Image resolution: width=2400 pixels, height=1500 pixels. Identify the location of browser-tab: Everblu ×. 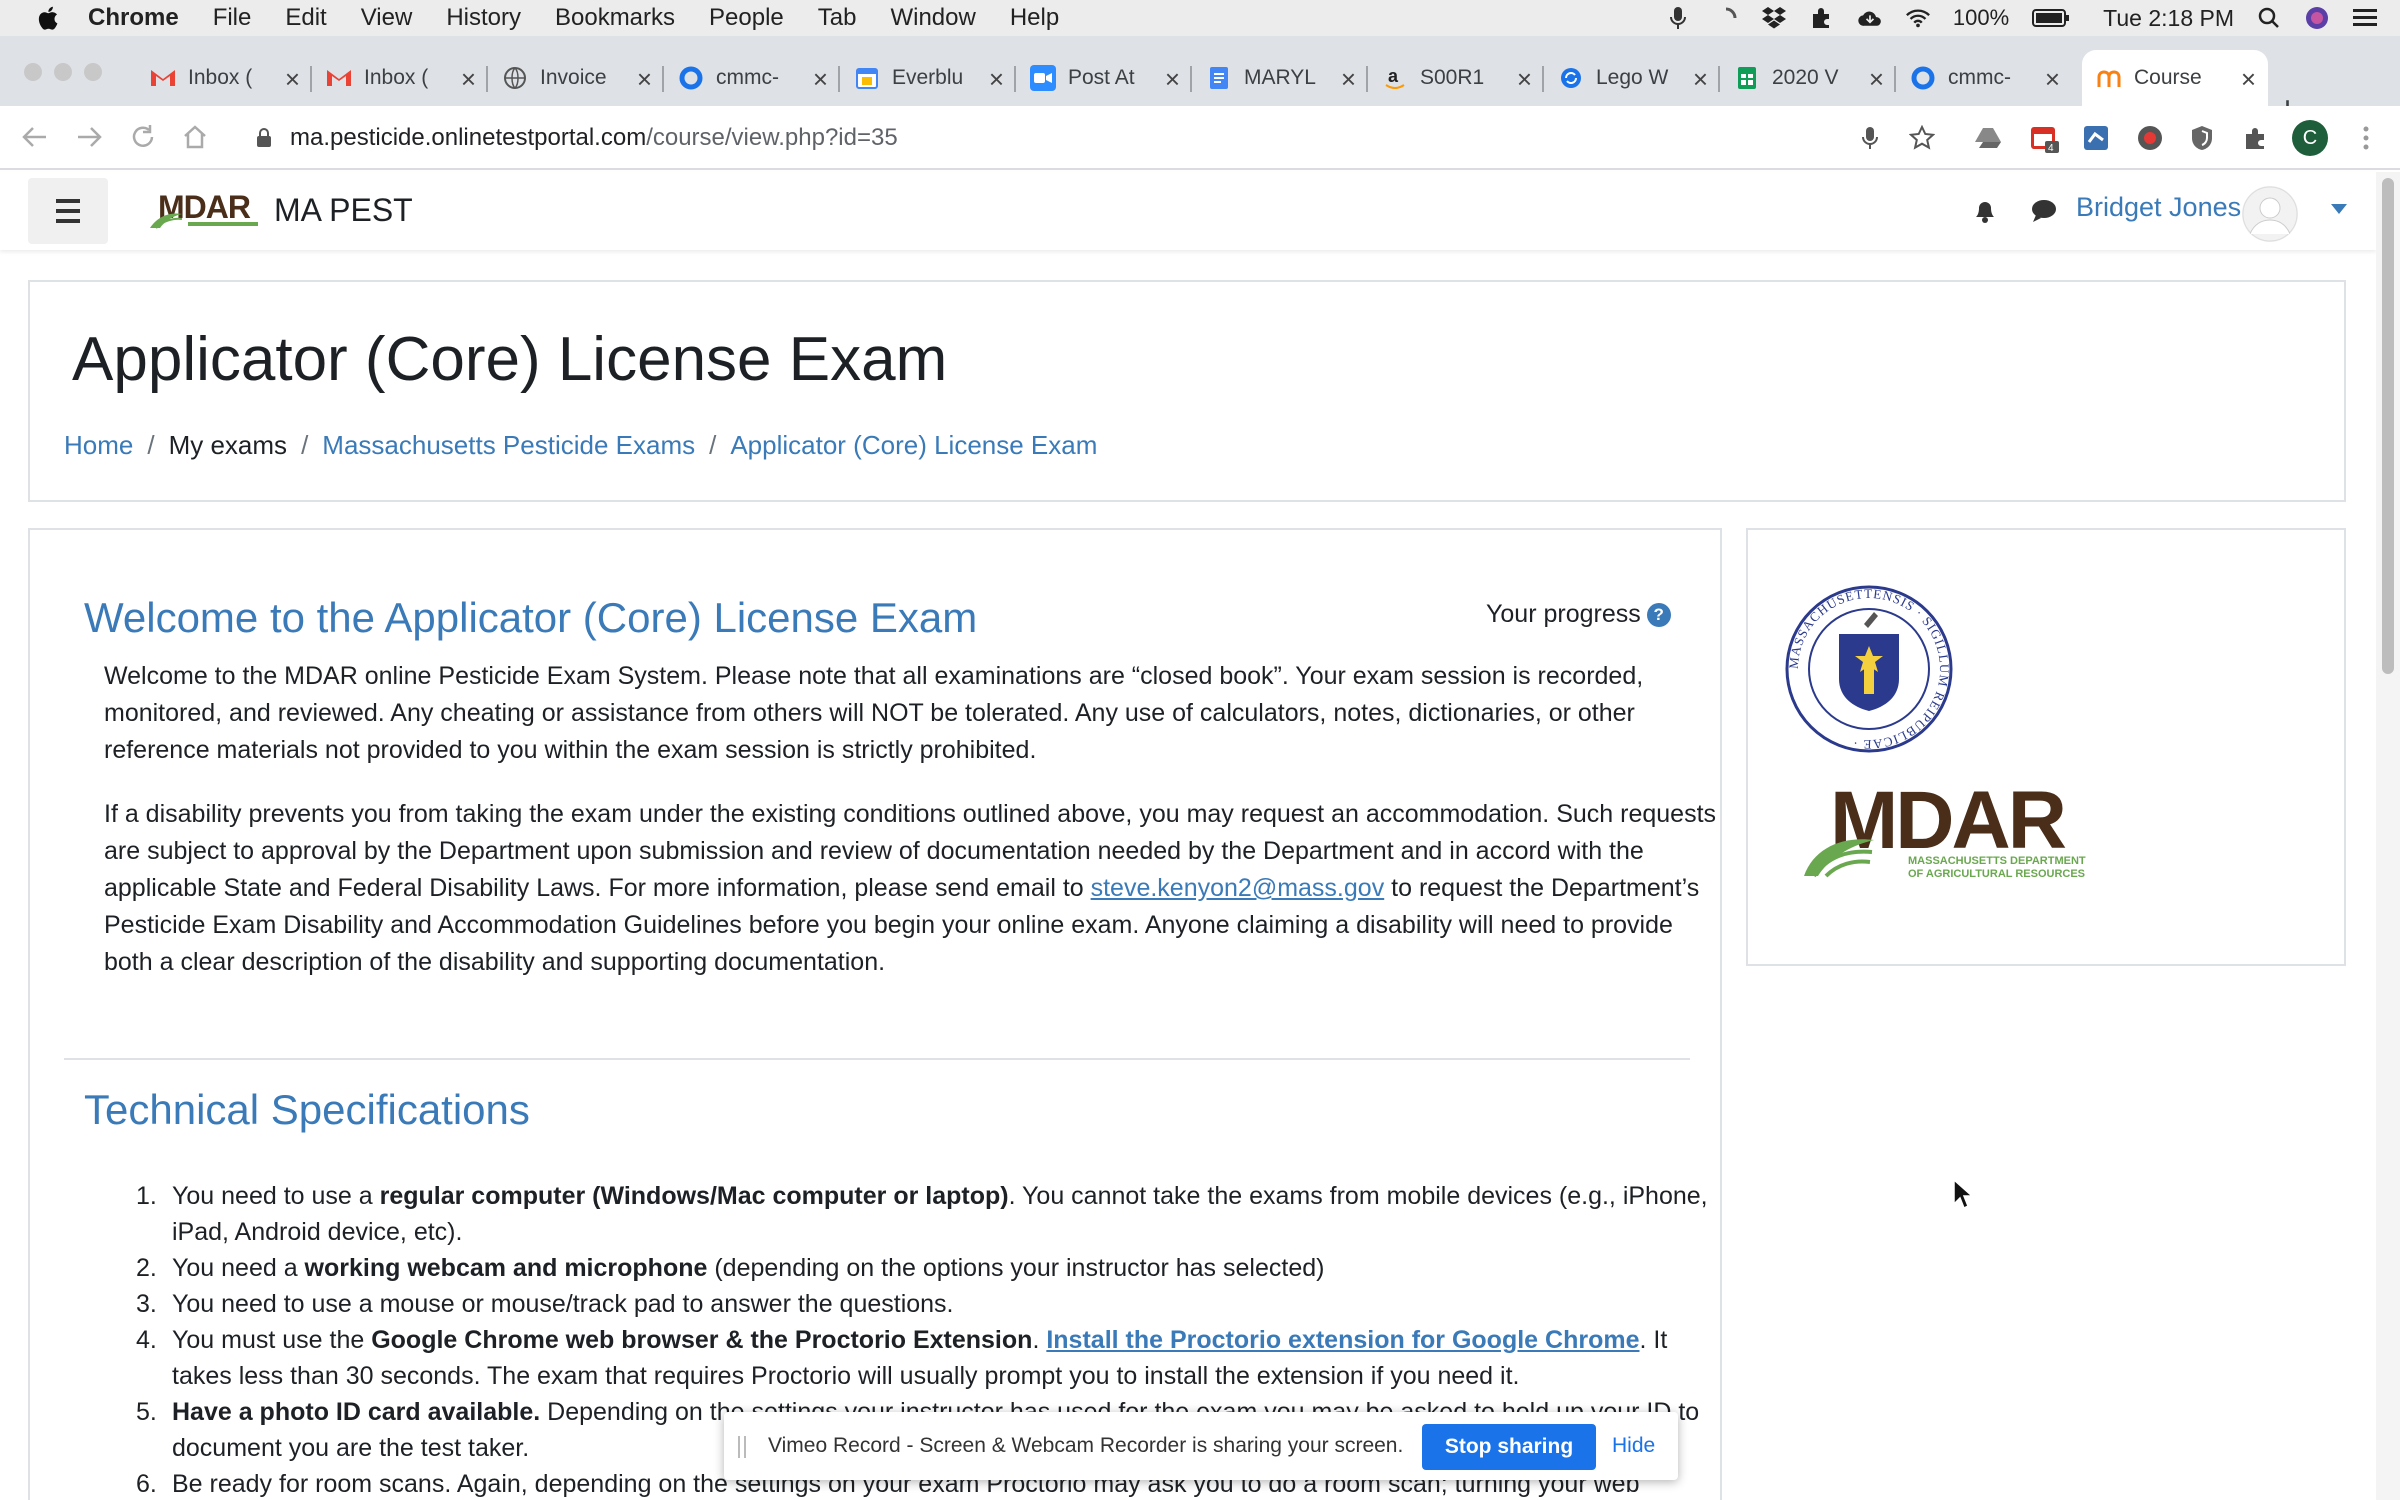
(928, 78).